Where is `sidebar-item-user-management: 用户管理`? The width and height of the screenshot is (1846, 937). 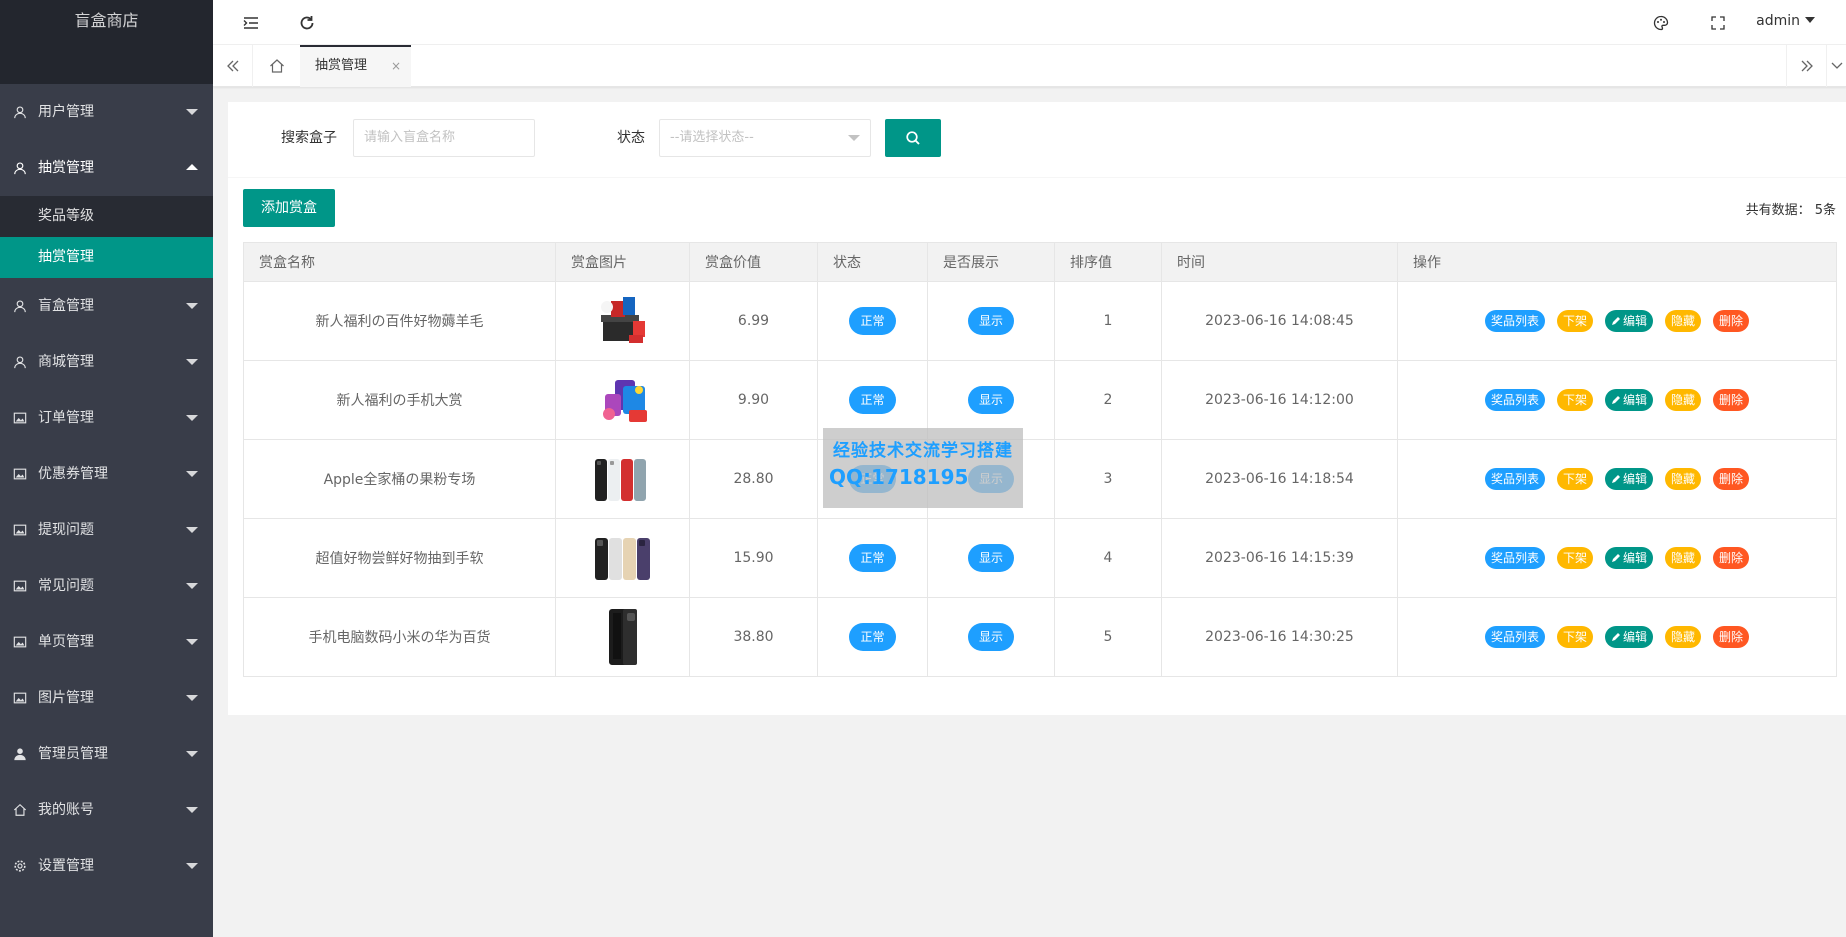
sidebar-item-user-management: 用户管理 is located at coordinates (106, 112).